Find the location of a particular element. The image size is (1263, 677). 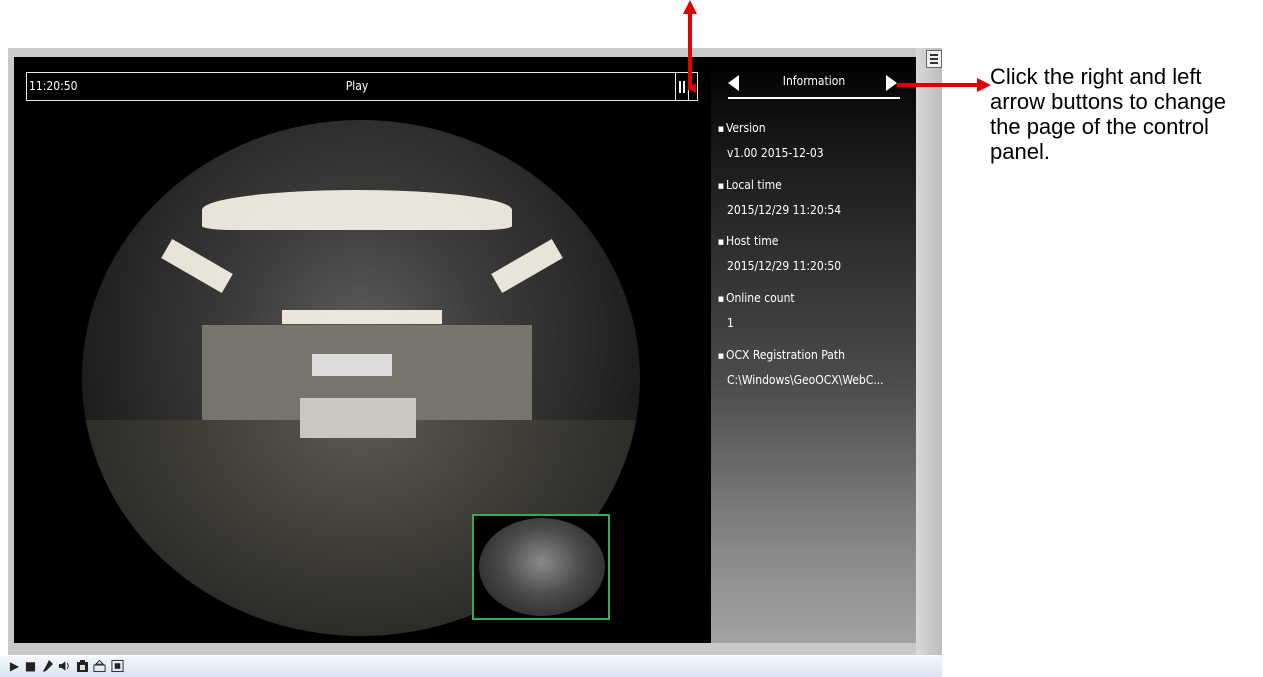

info-label: Host time is located at coordinates (779, 241).